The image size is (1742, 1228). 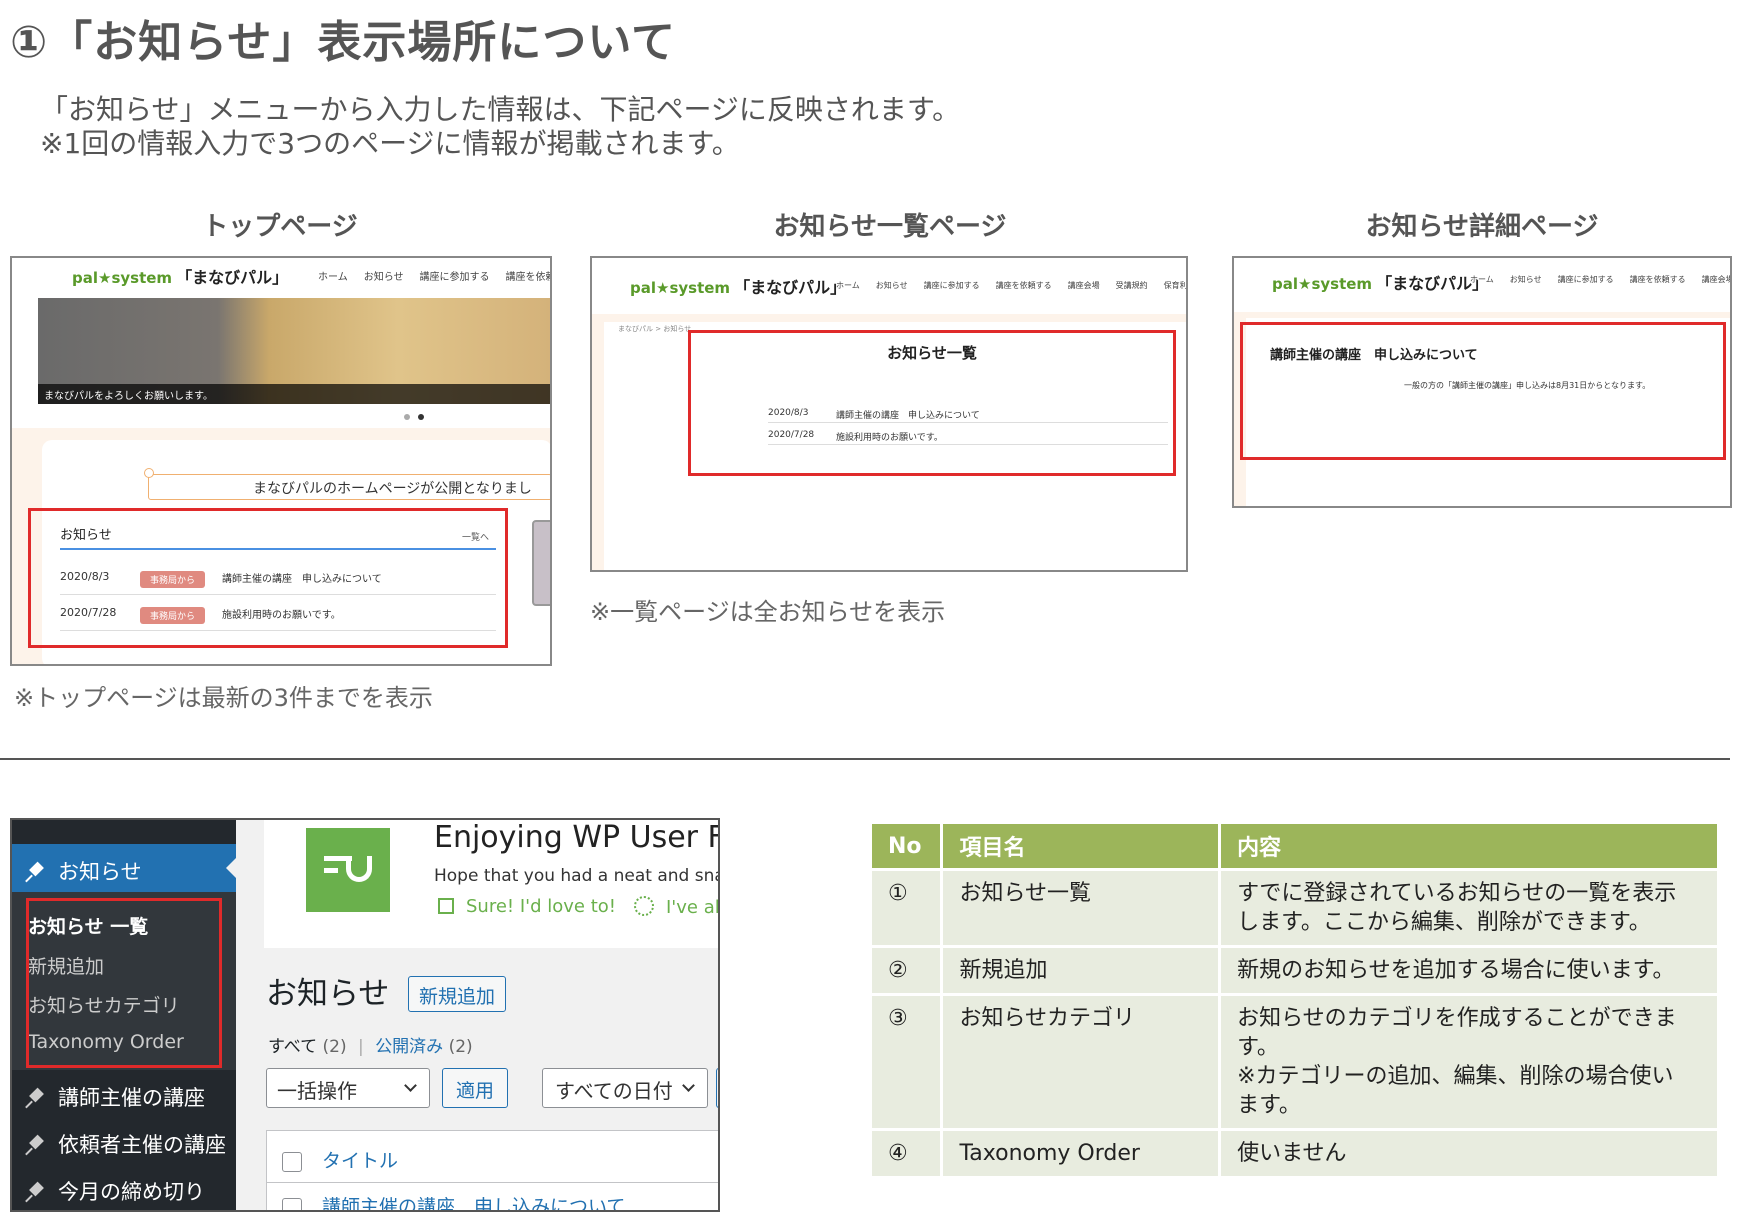 I want to click on header-content: 内容, so click(x=1469, y=847).